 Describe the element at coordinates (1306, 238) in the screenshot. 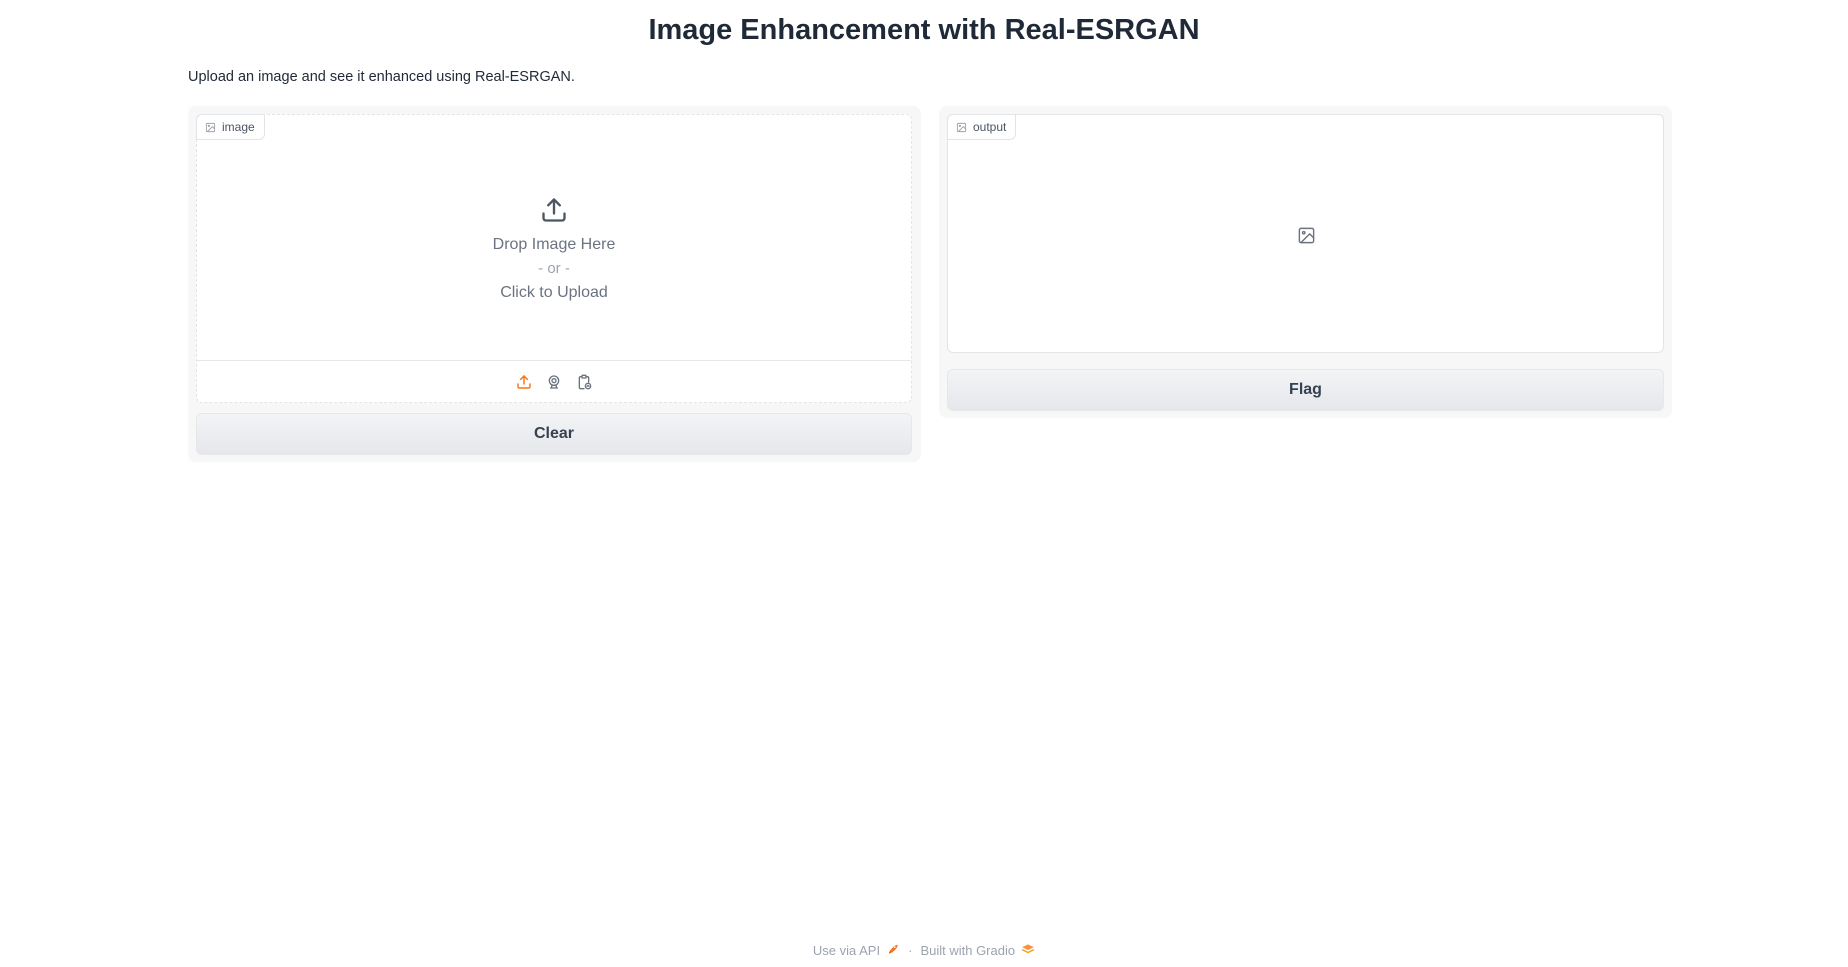

I see `image-placeholder-icon` at that location.